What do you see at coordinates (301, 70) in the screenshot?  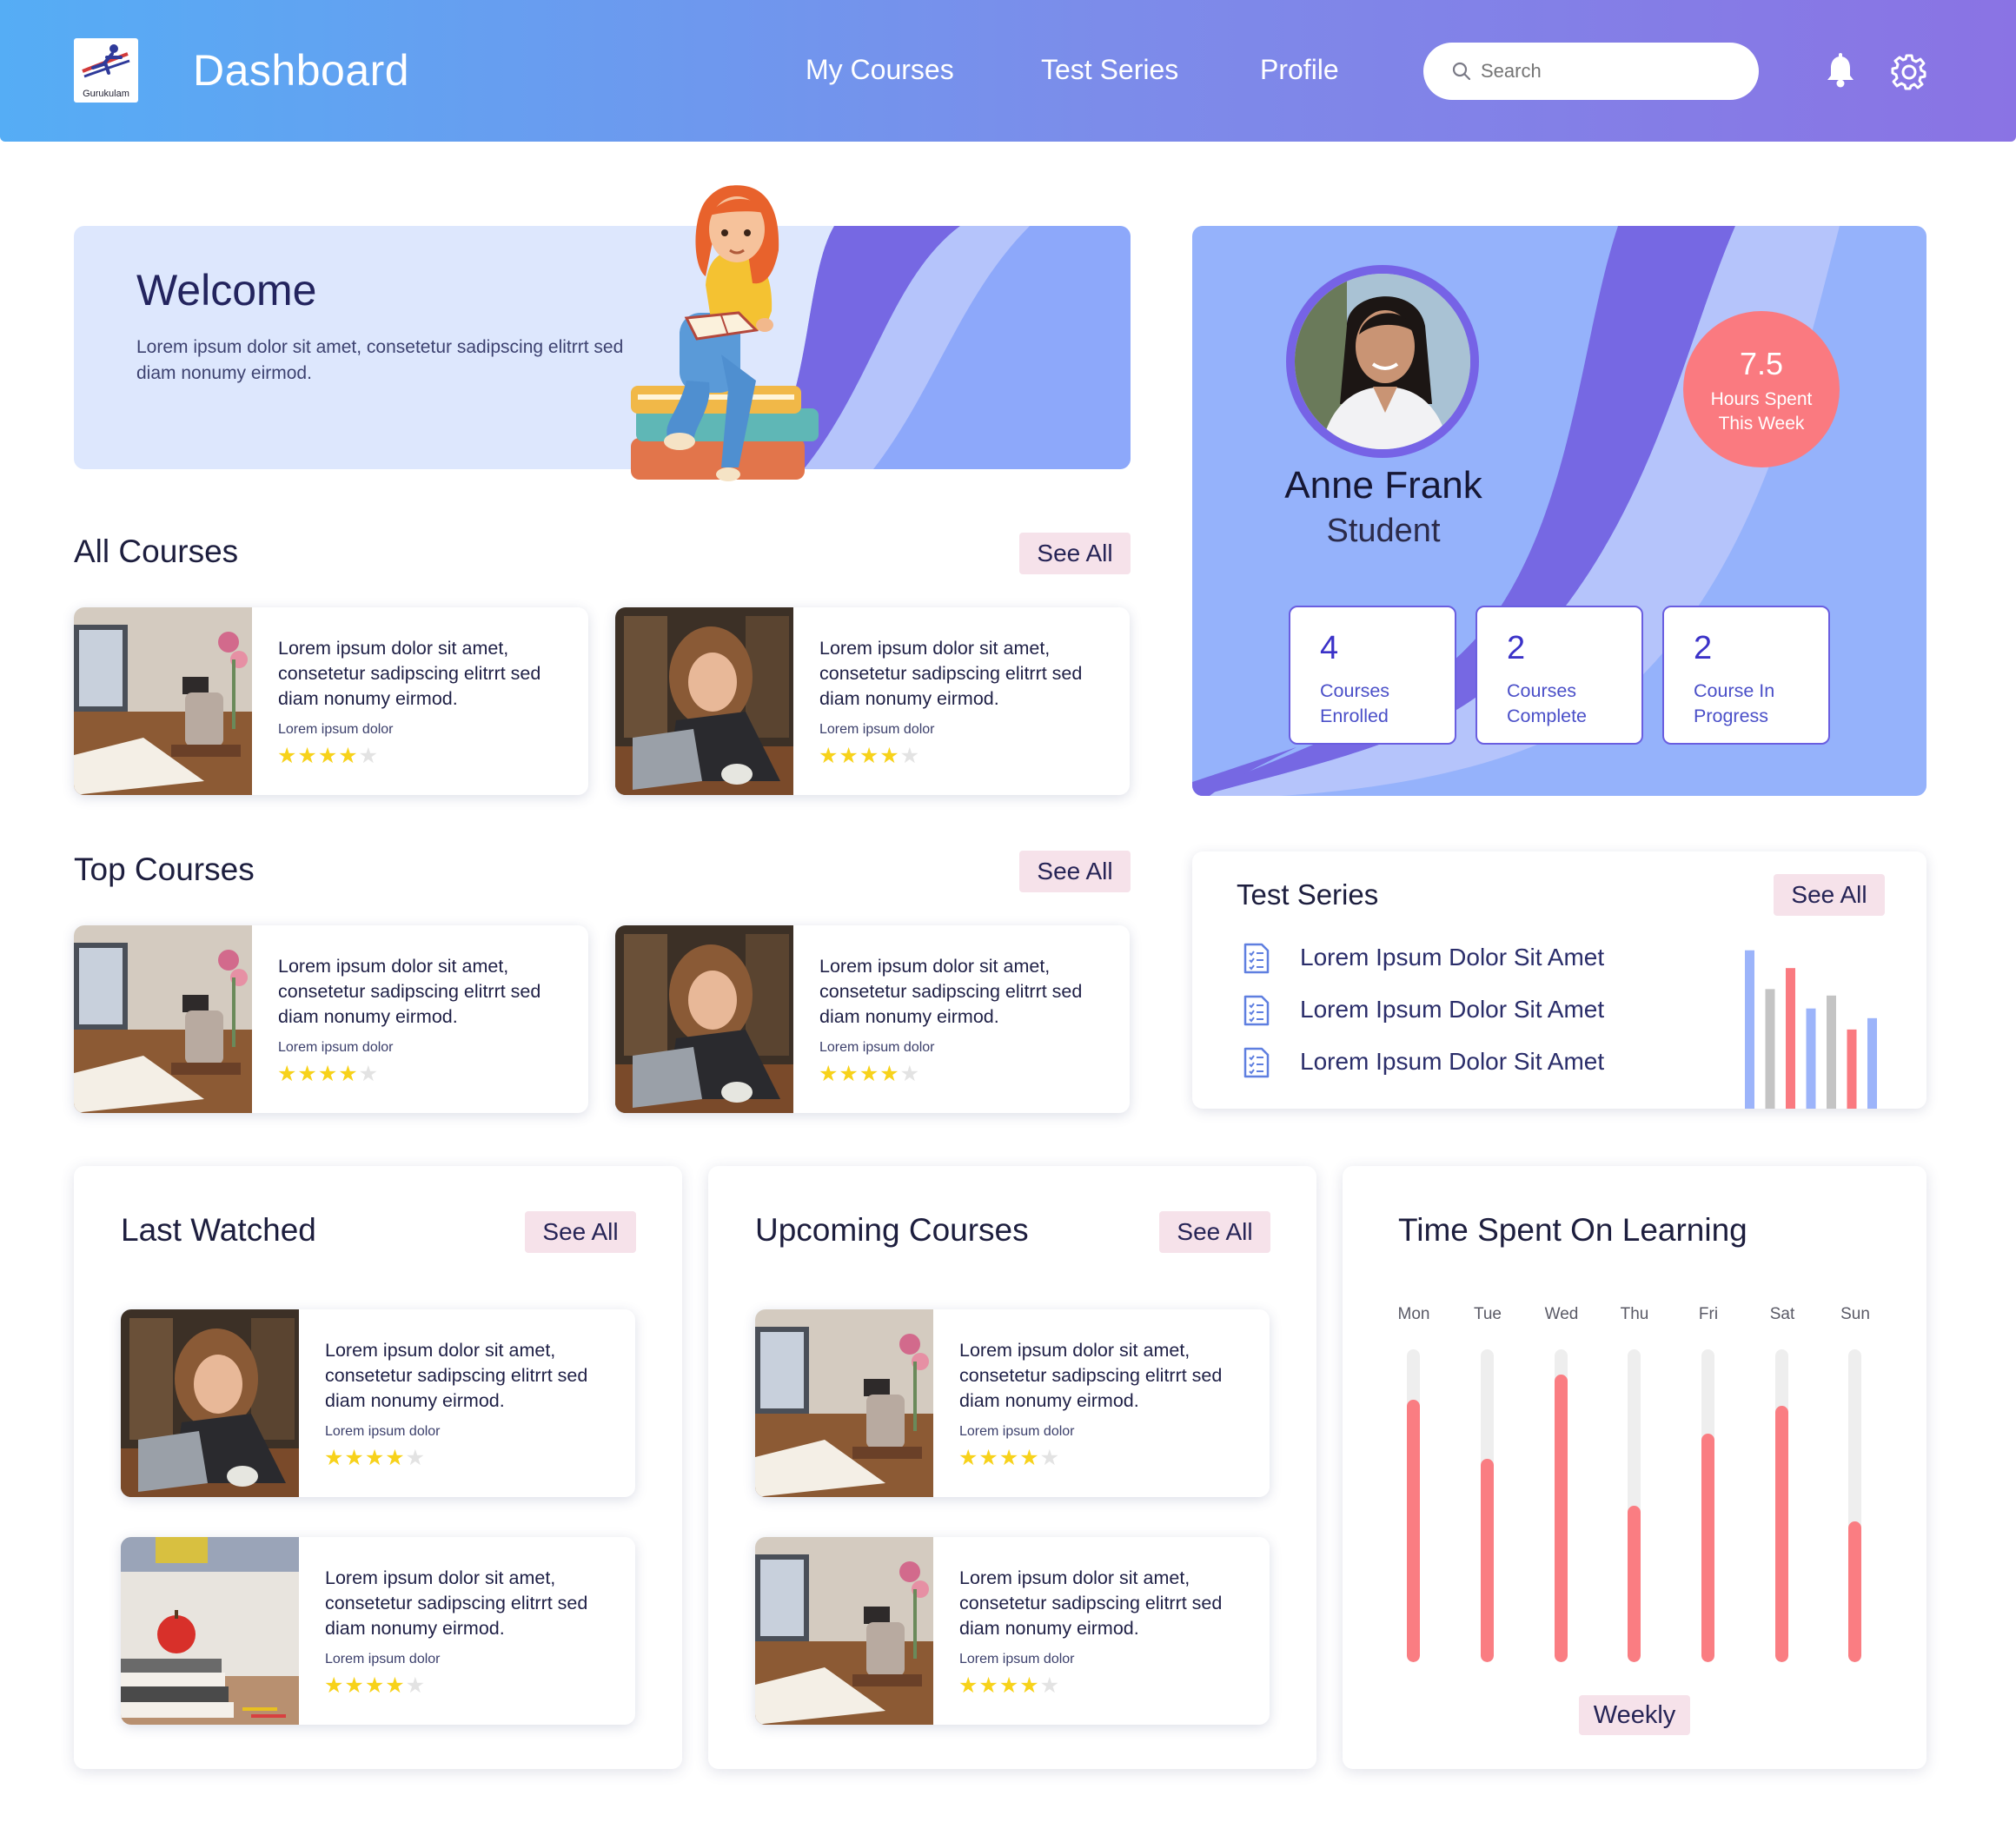 I see `page-title: Dashboard` at bounding box center [301, 70].